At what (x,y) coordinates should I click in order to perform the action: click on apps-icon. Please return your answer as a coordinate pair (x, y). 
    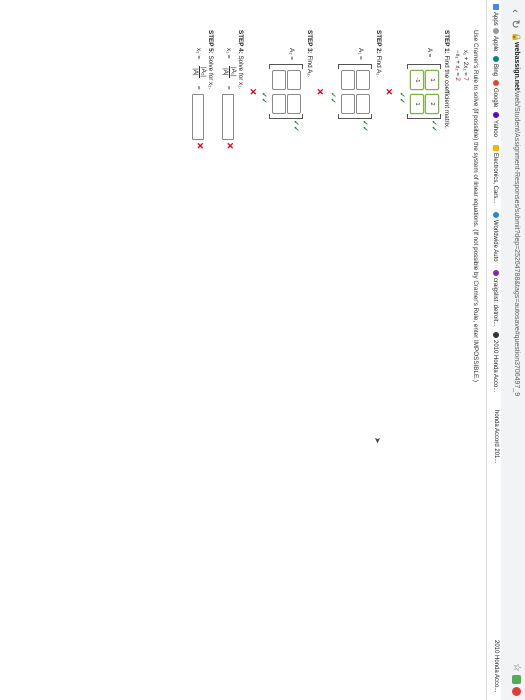
    Looking at the image, I should click on (496, 7).